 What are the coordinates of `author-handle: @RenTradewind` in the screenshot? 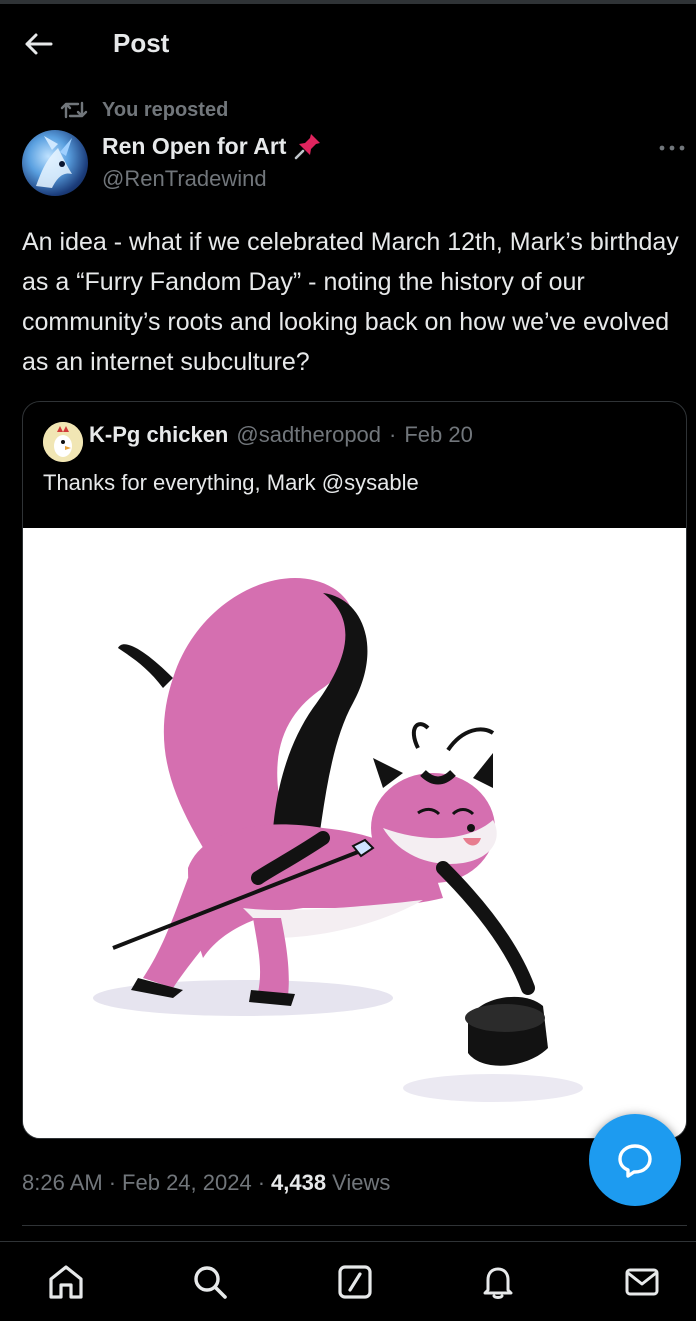 It's located at (184, 179).